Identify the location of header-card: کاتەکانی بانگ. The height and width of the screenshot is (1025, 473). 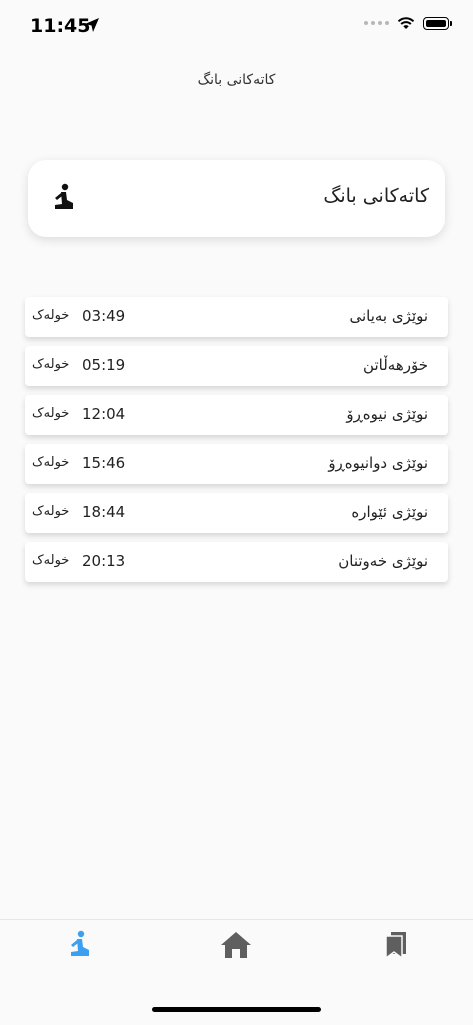
(236, 198).